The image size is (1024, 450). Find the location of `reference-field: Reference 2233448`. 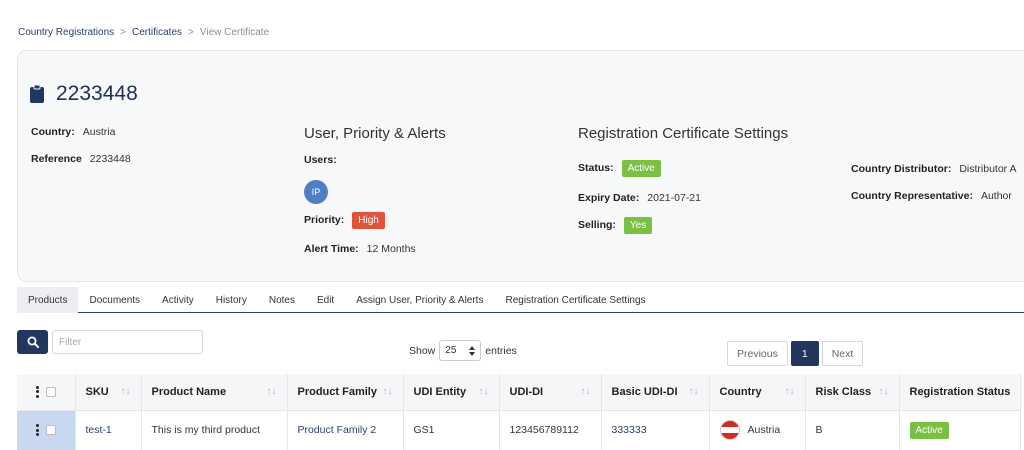

reference-field: Reference 2233448 is located at coordinates (81, 159).